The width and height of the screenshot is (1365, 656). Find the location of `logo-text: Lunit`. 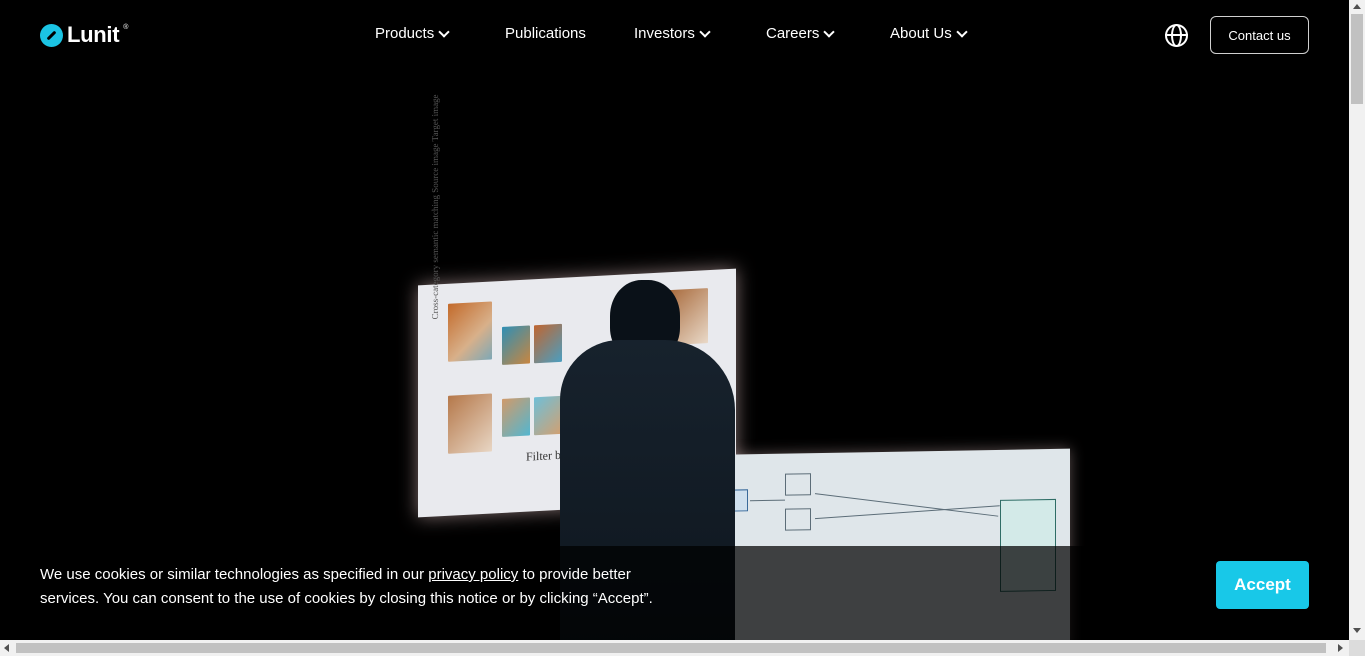

logo-text: Lunit is located at coordinates (93, 34).